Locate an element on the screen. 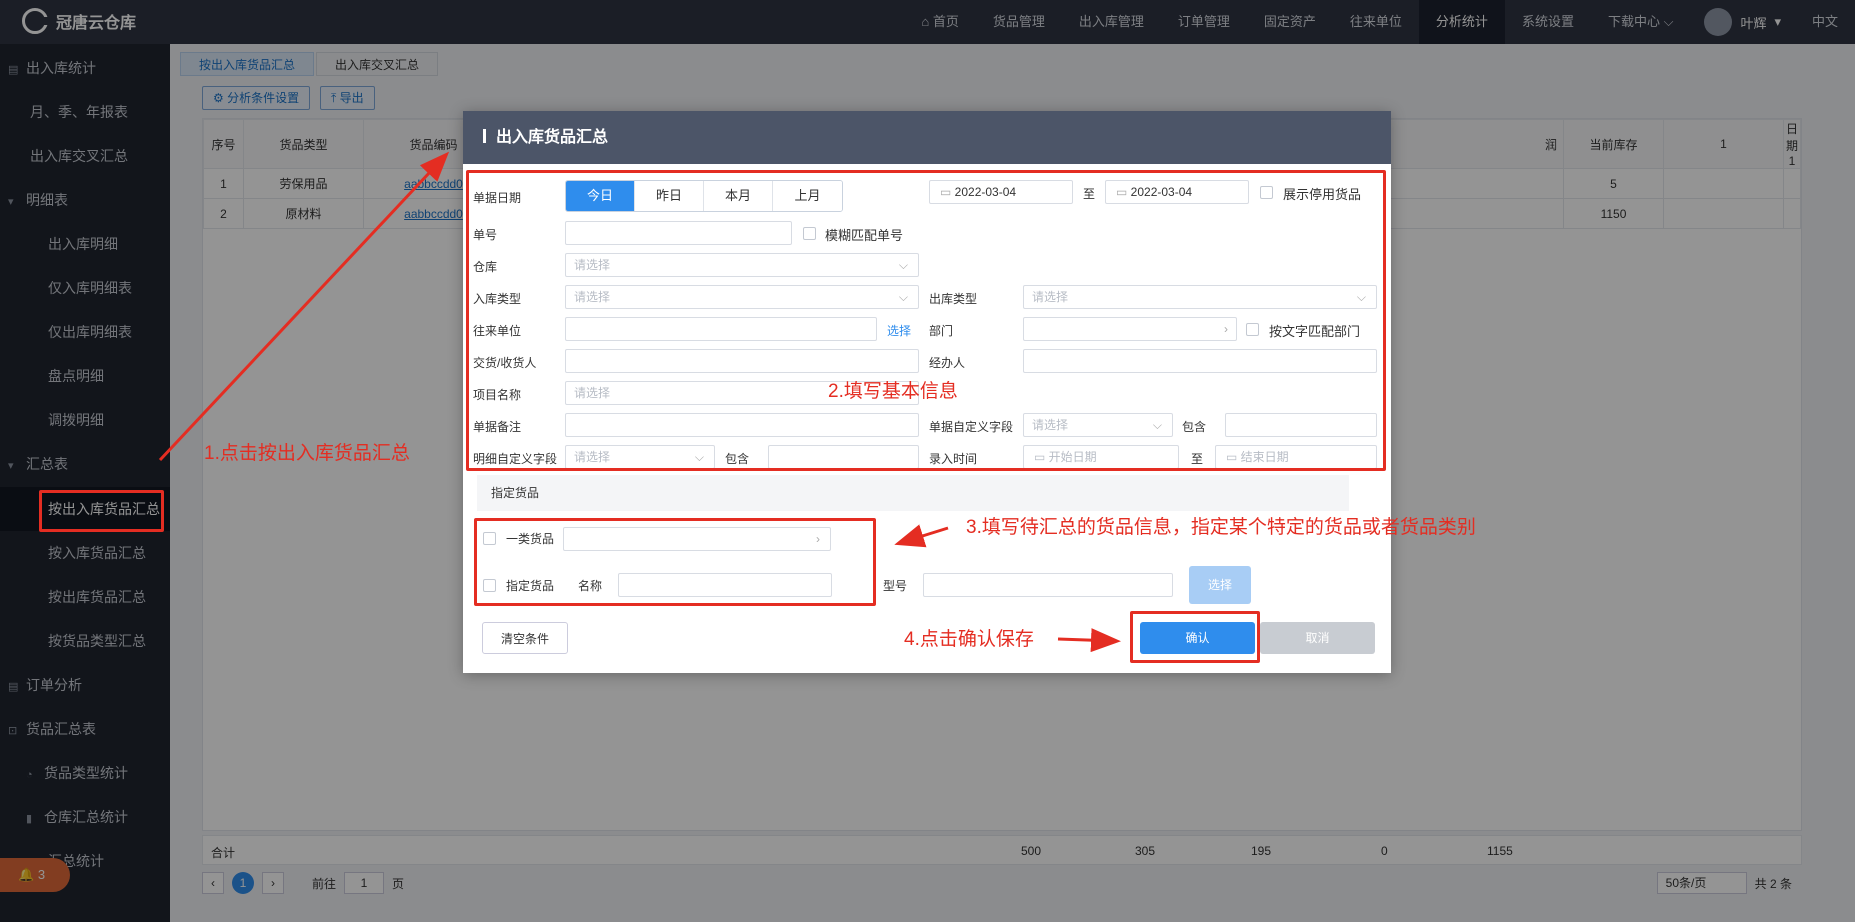 This screenshot has height=922, width=1855. arrow-step3 is located at coordinates (921, 536).